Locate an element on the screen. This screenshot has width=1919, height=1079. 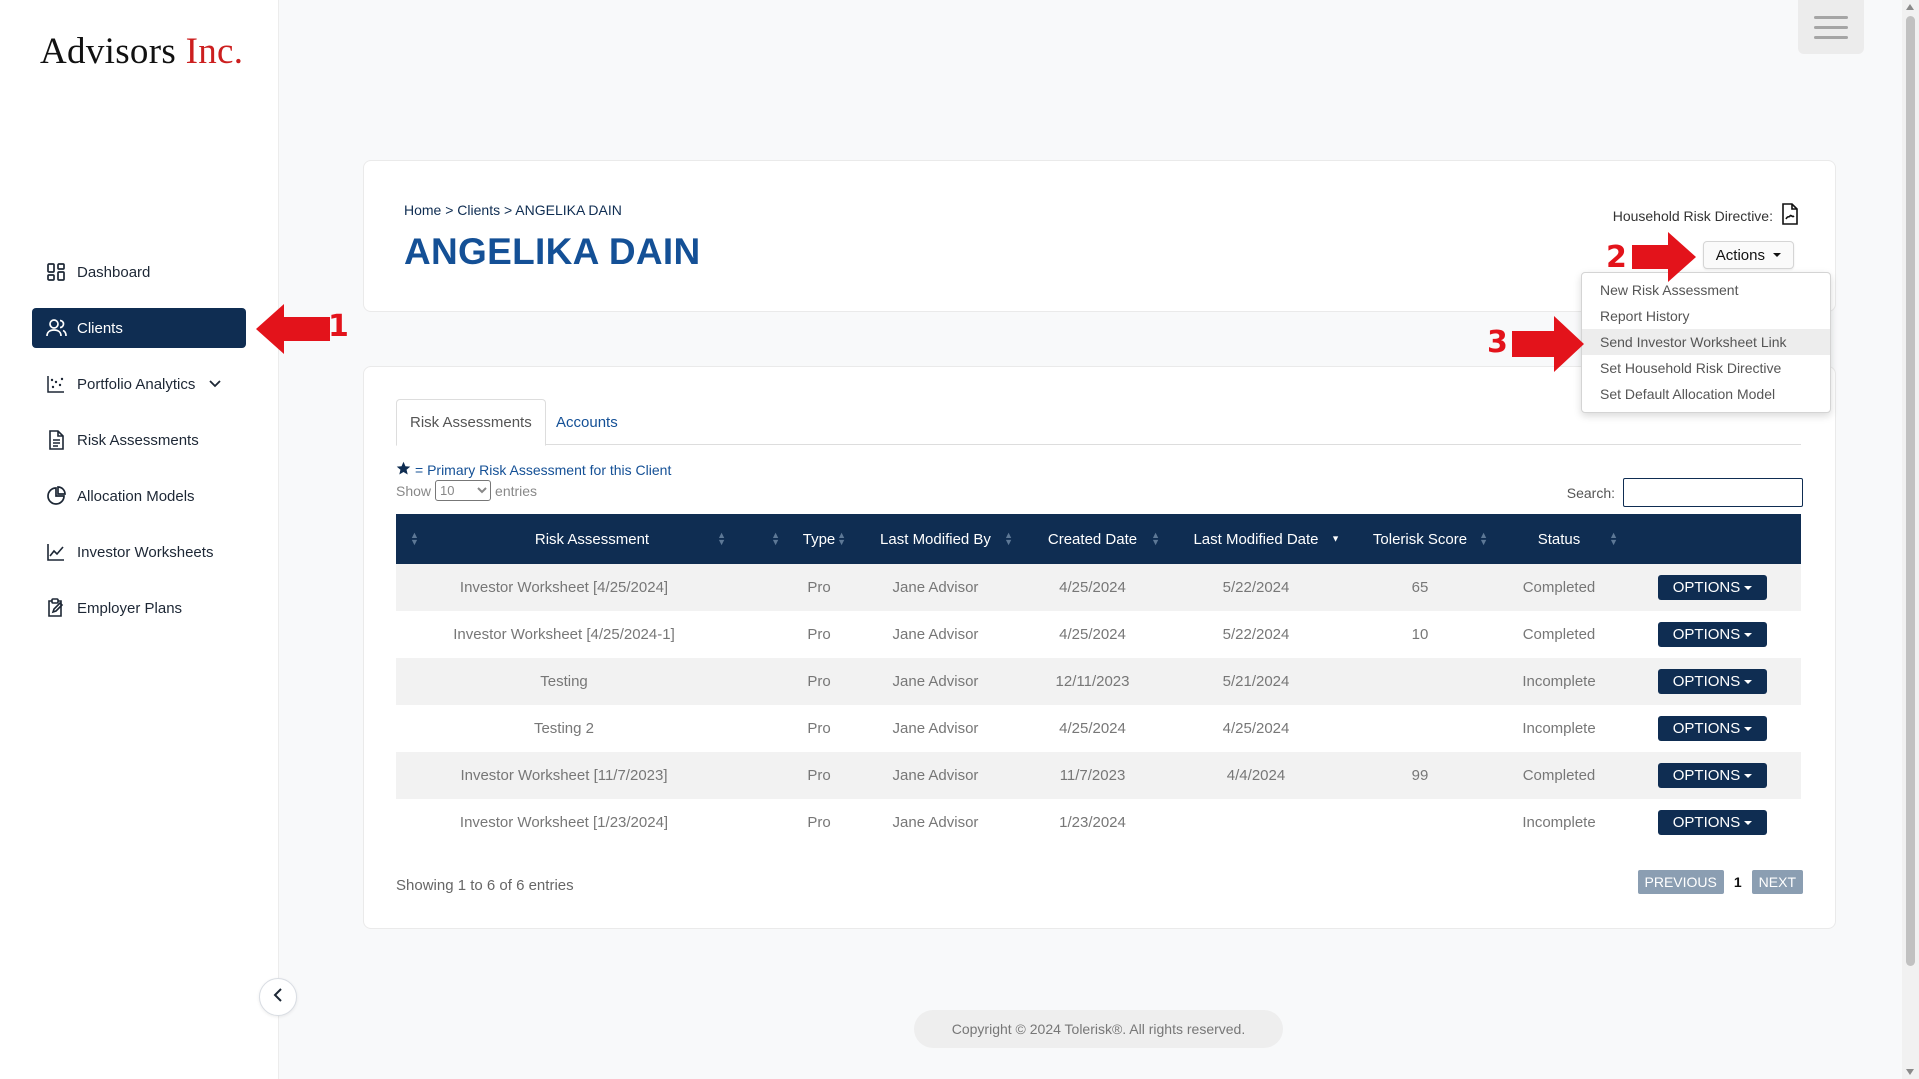
annotation-number-3: 3 is located at coordinates (1497, 342).